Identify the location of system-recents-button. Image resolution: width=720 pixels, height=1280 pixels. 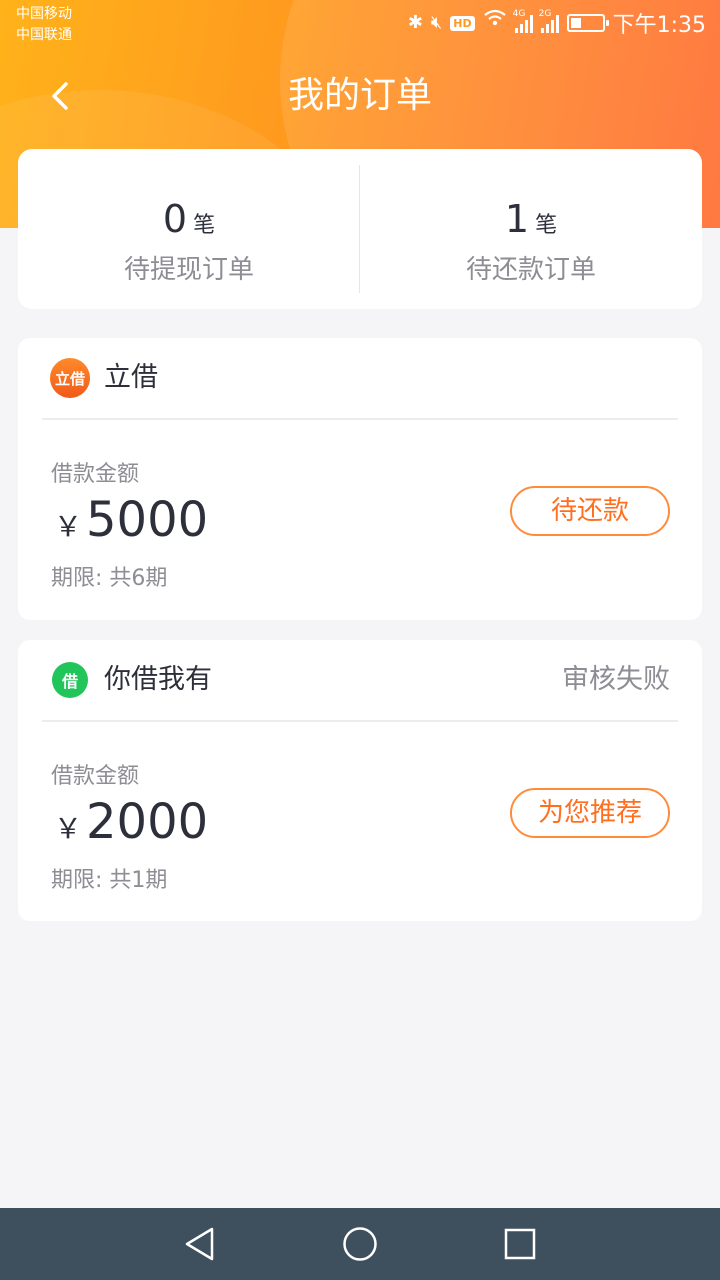
(520, 1244).